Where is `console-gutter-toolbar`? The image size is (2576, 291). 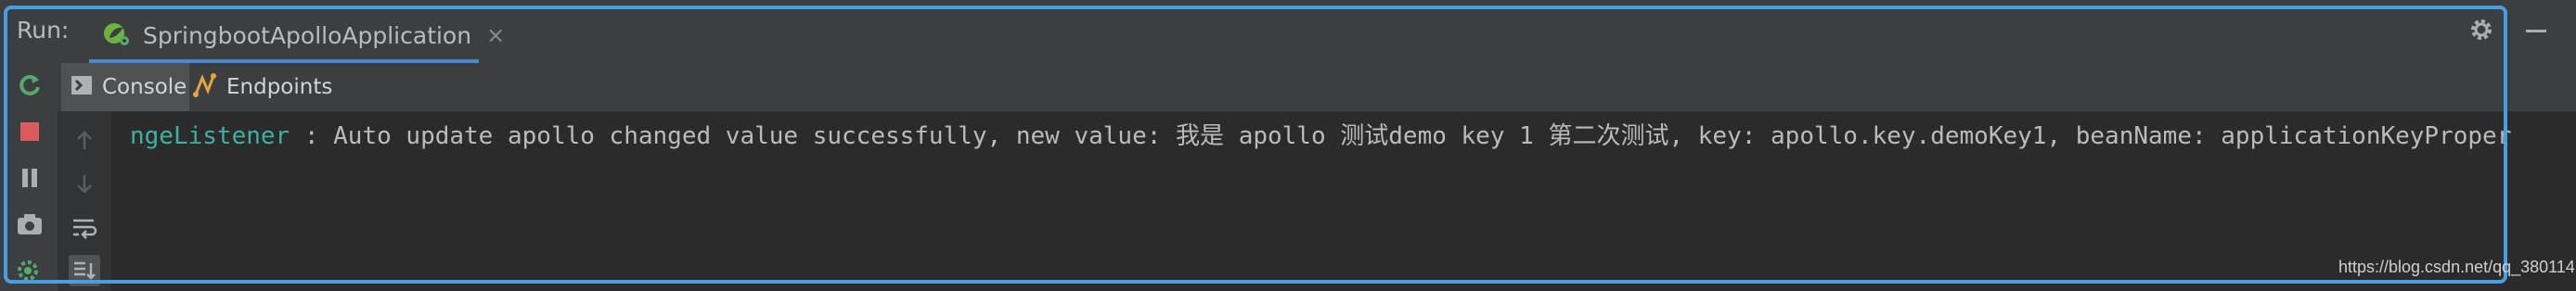
console-gutter-toolbar is located at coordinates (85, 201).